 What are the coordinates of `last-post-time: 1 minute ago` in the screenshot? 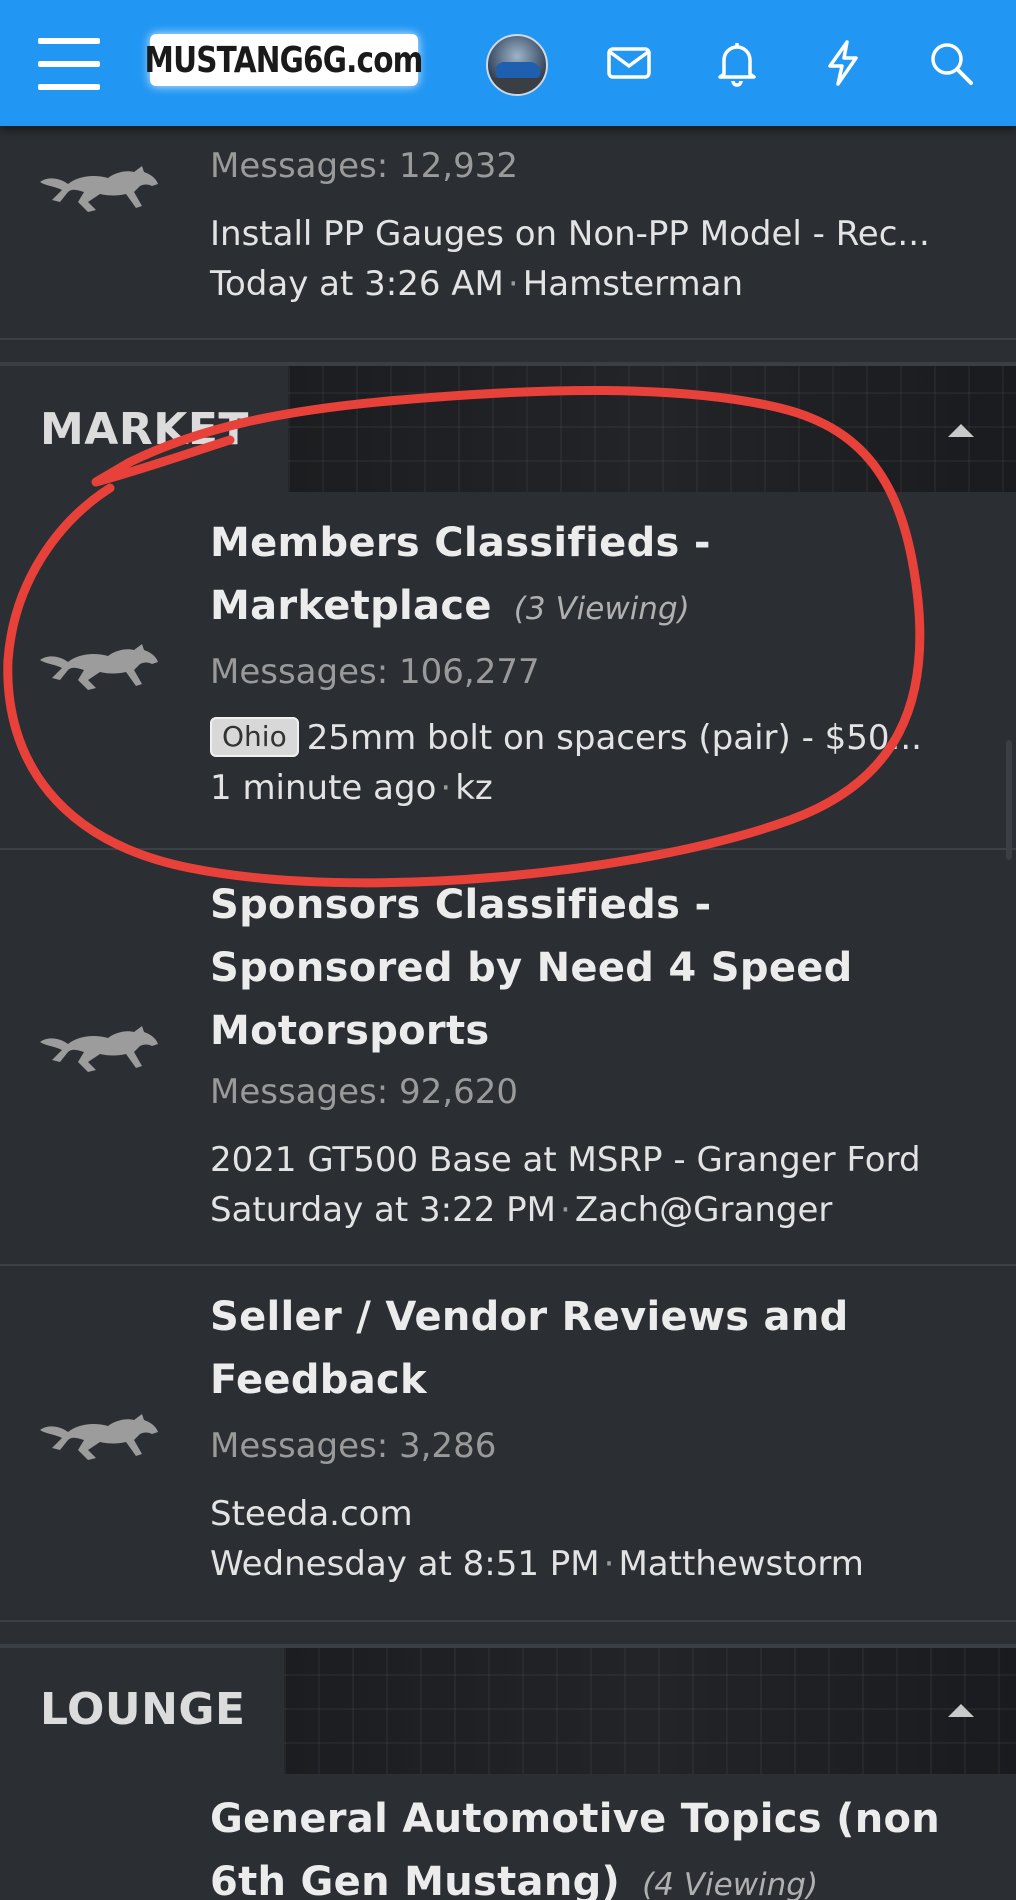 It's located at (323, 788).